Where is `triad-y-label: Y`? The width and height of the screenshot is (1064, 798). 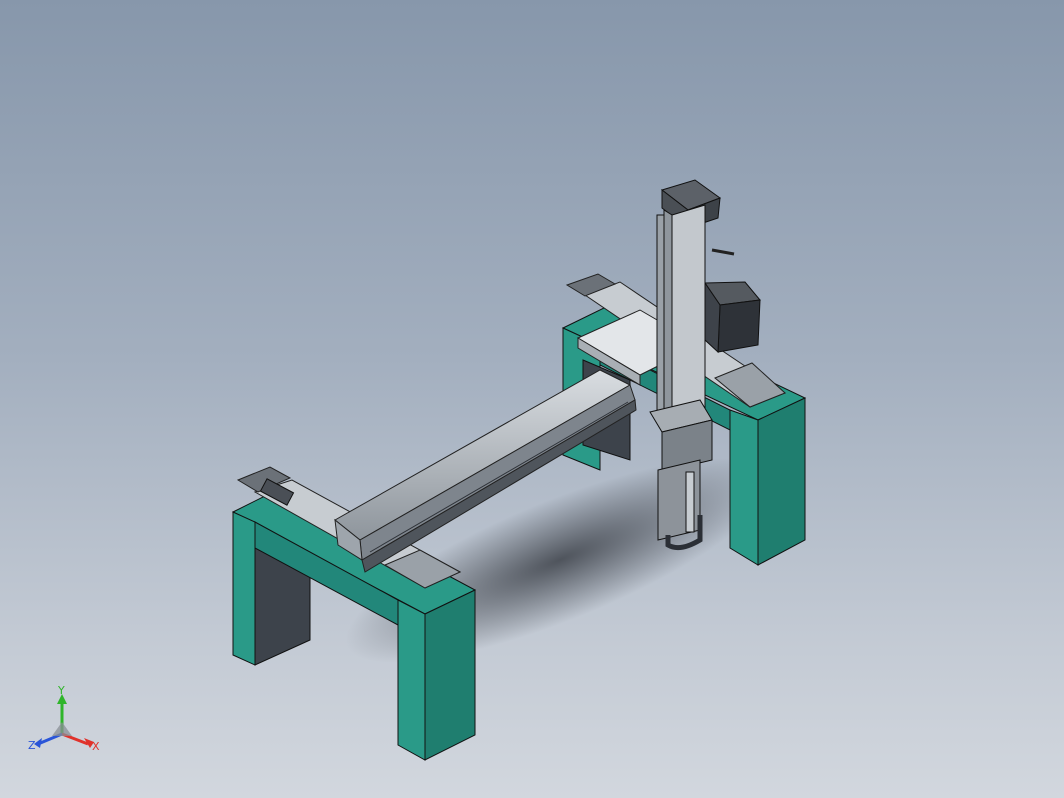
triad-y-label: Y is located at coordinates (61, 690).